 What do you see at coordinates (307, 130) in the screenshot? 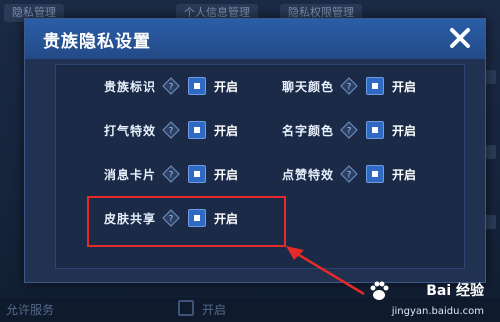
I see `setting-label: 名字颜色` at bounding box center [307, 130].